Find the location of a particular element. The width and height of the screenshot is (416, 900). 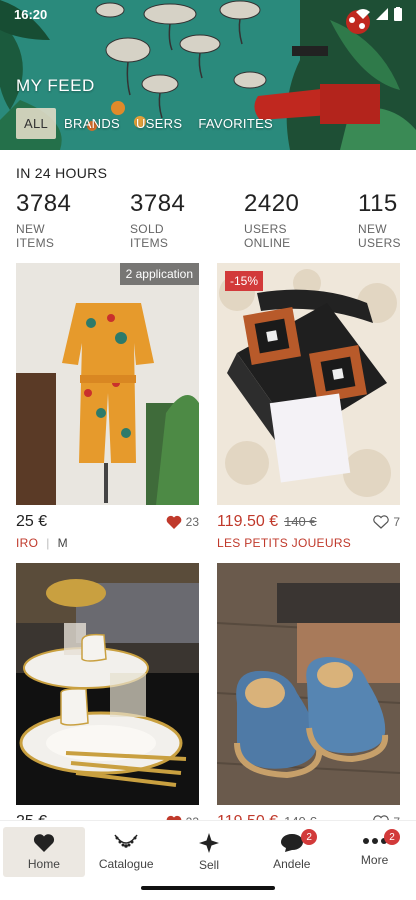

product-photo-tableware is located at coordinates (107, 684).